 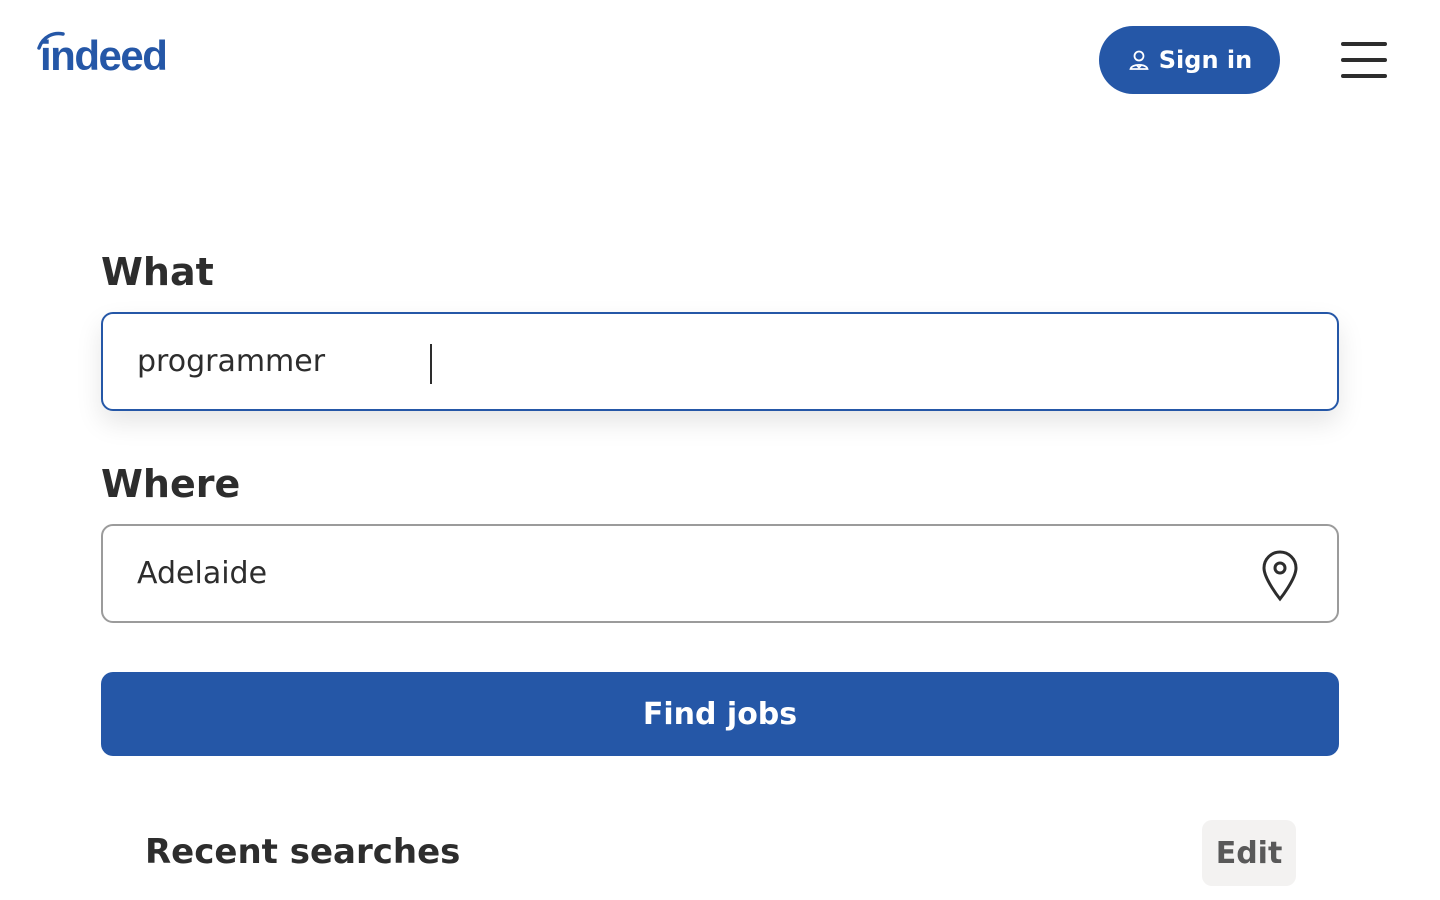 I want to click on location-pin-icon, so click(x=1280, y=575).